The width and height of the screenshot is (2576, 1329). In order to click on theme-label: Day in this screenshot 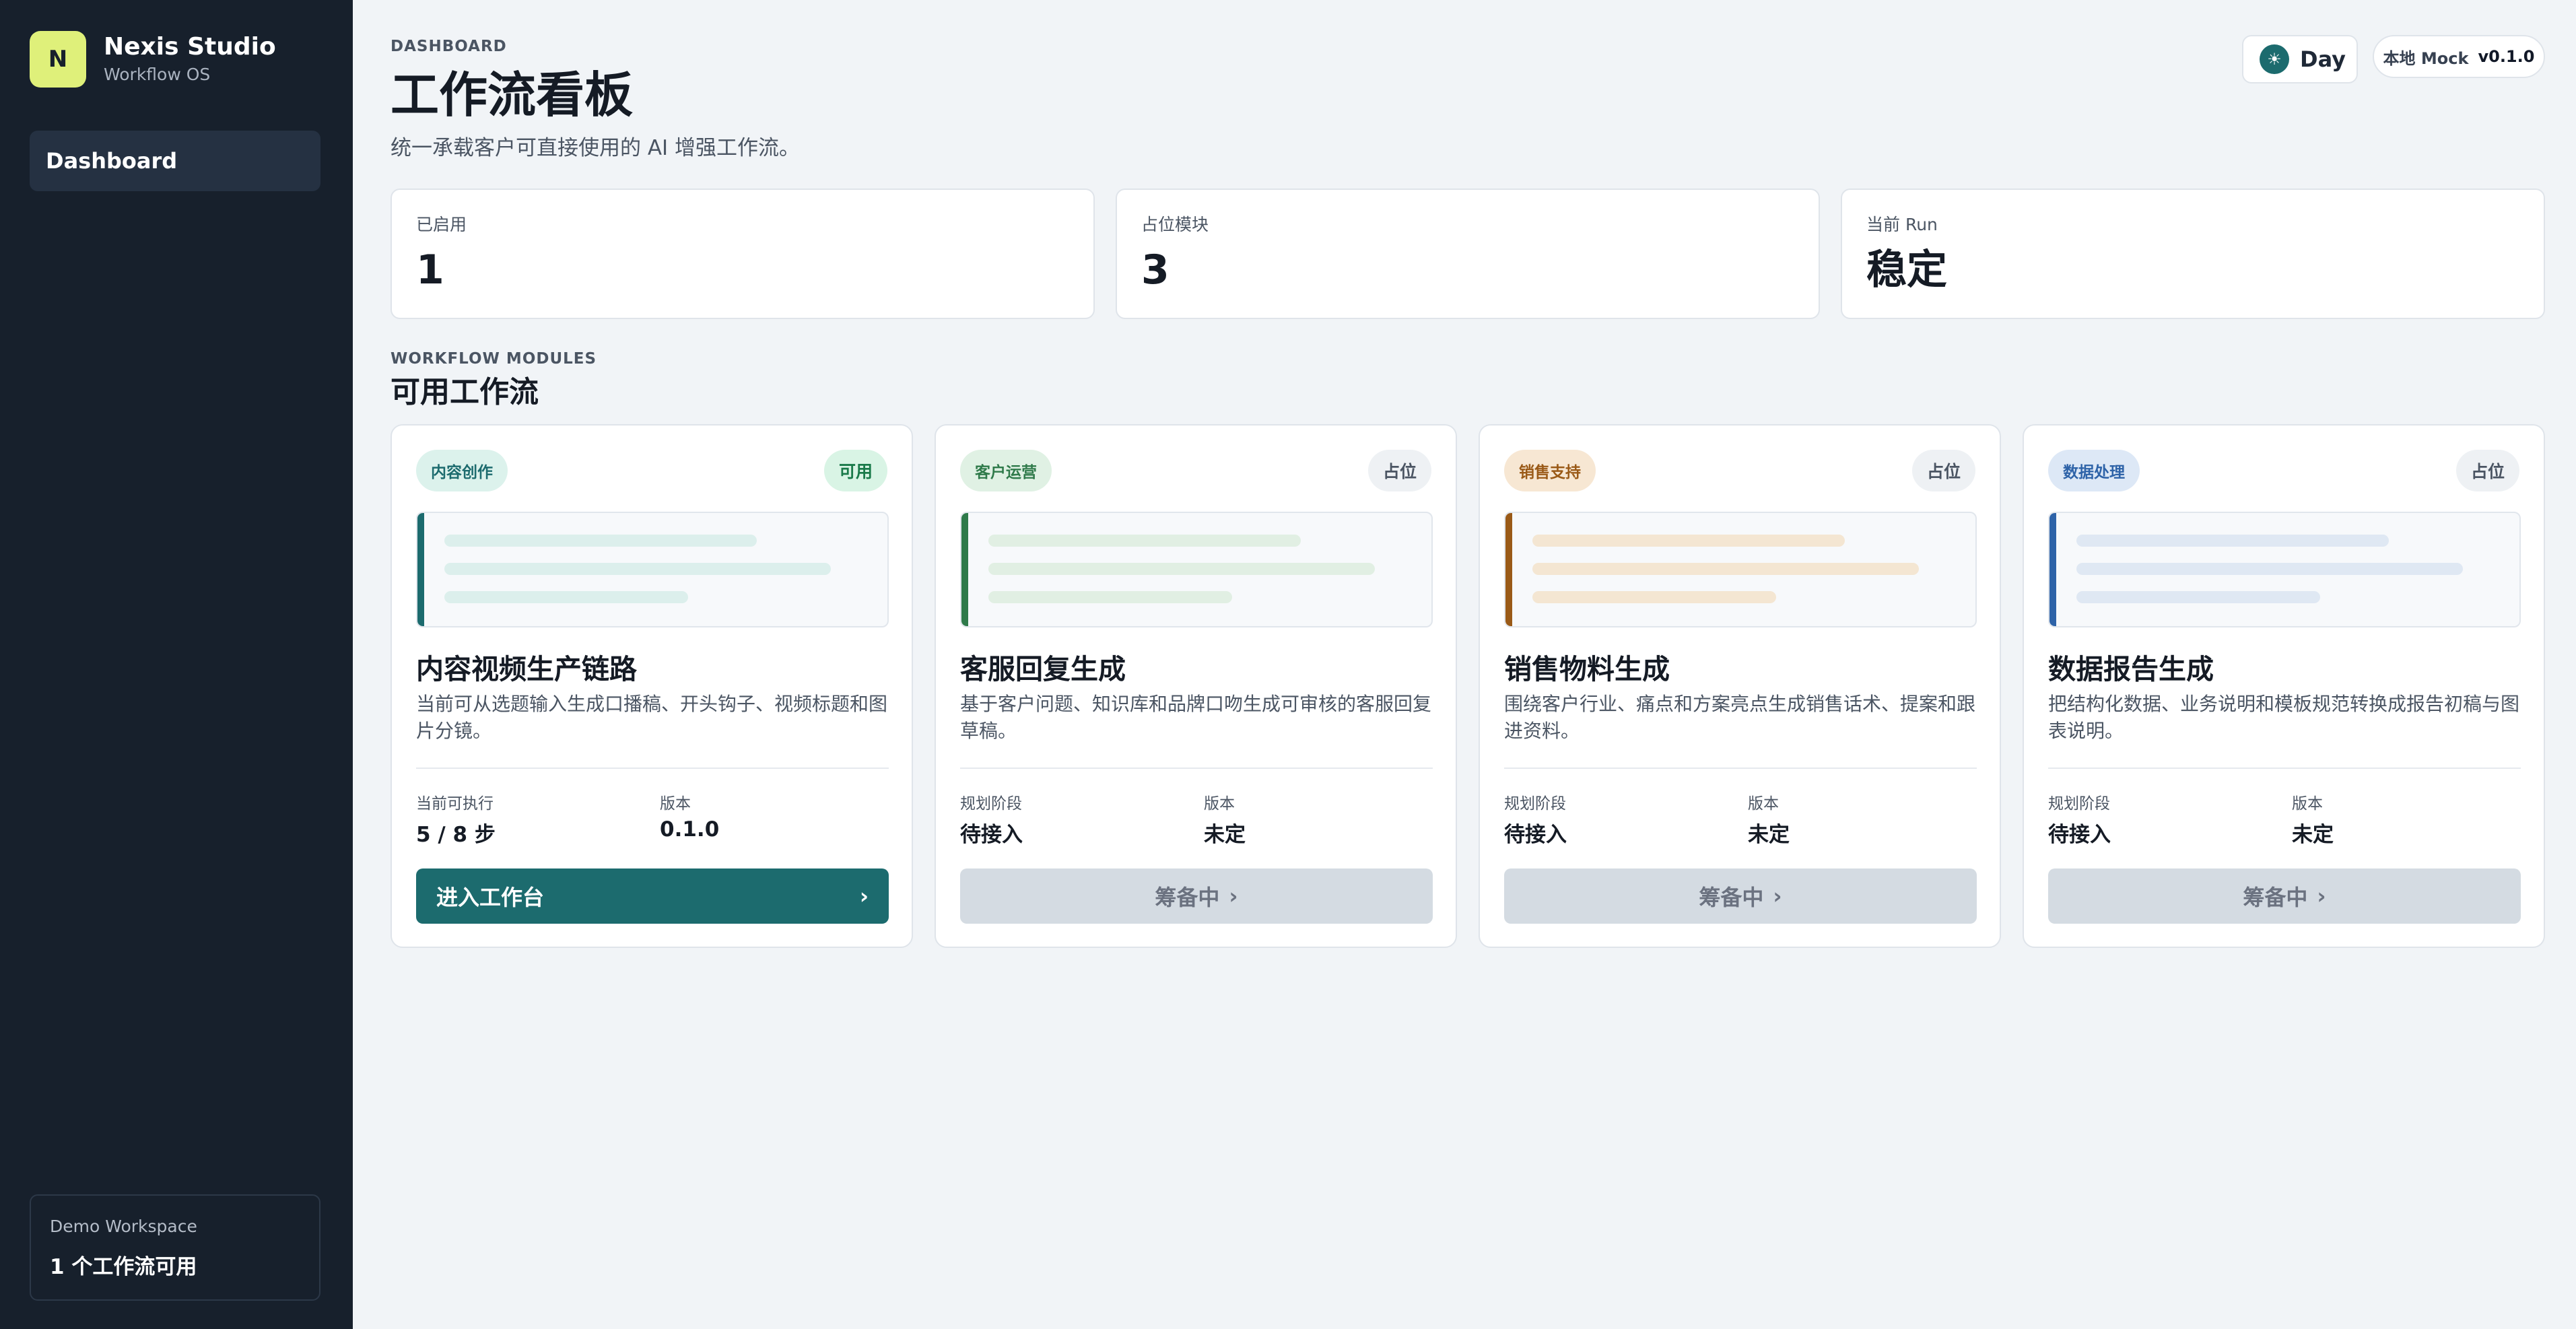, I will do `click(2323, 59)`.